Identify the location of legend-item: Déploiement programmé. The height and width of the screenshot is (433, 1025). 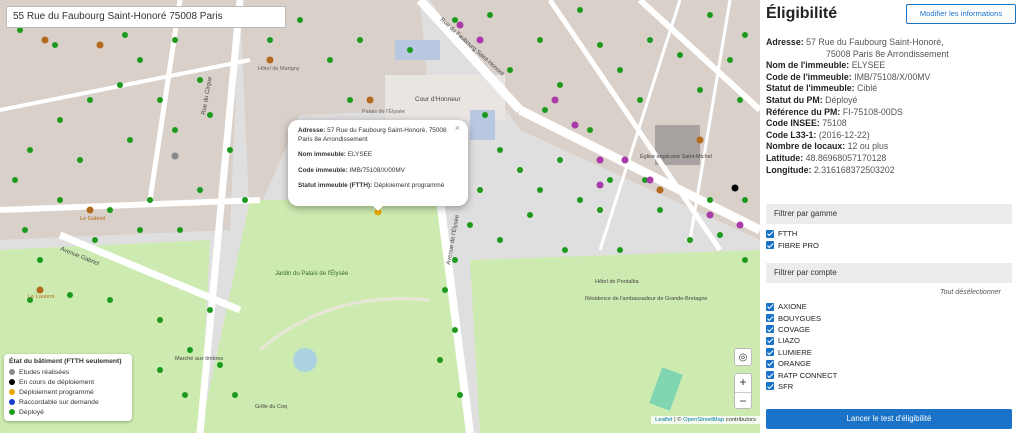
(68, 392).